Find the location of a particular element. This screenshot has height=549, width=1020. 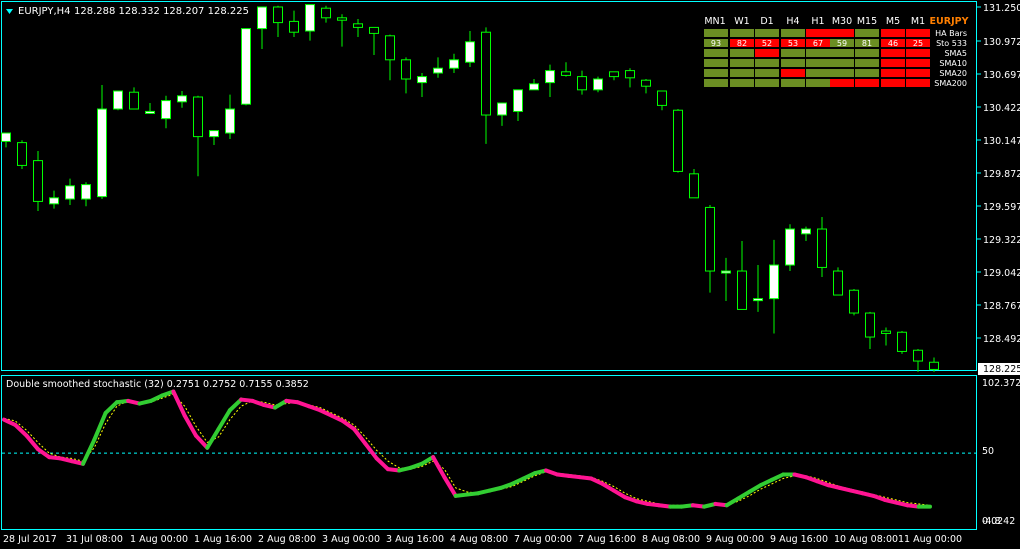

trend-cell-value: 81 is located at coordinates (867, 43).